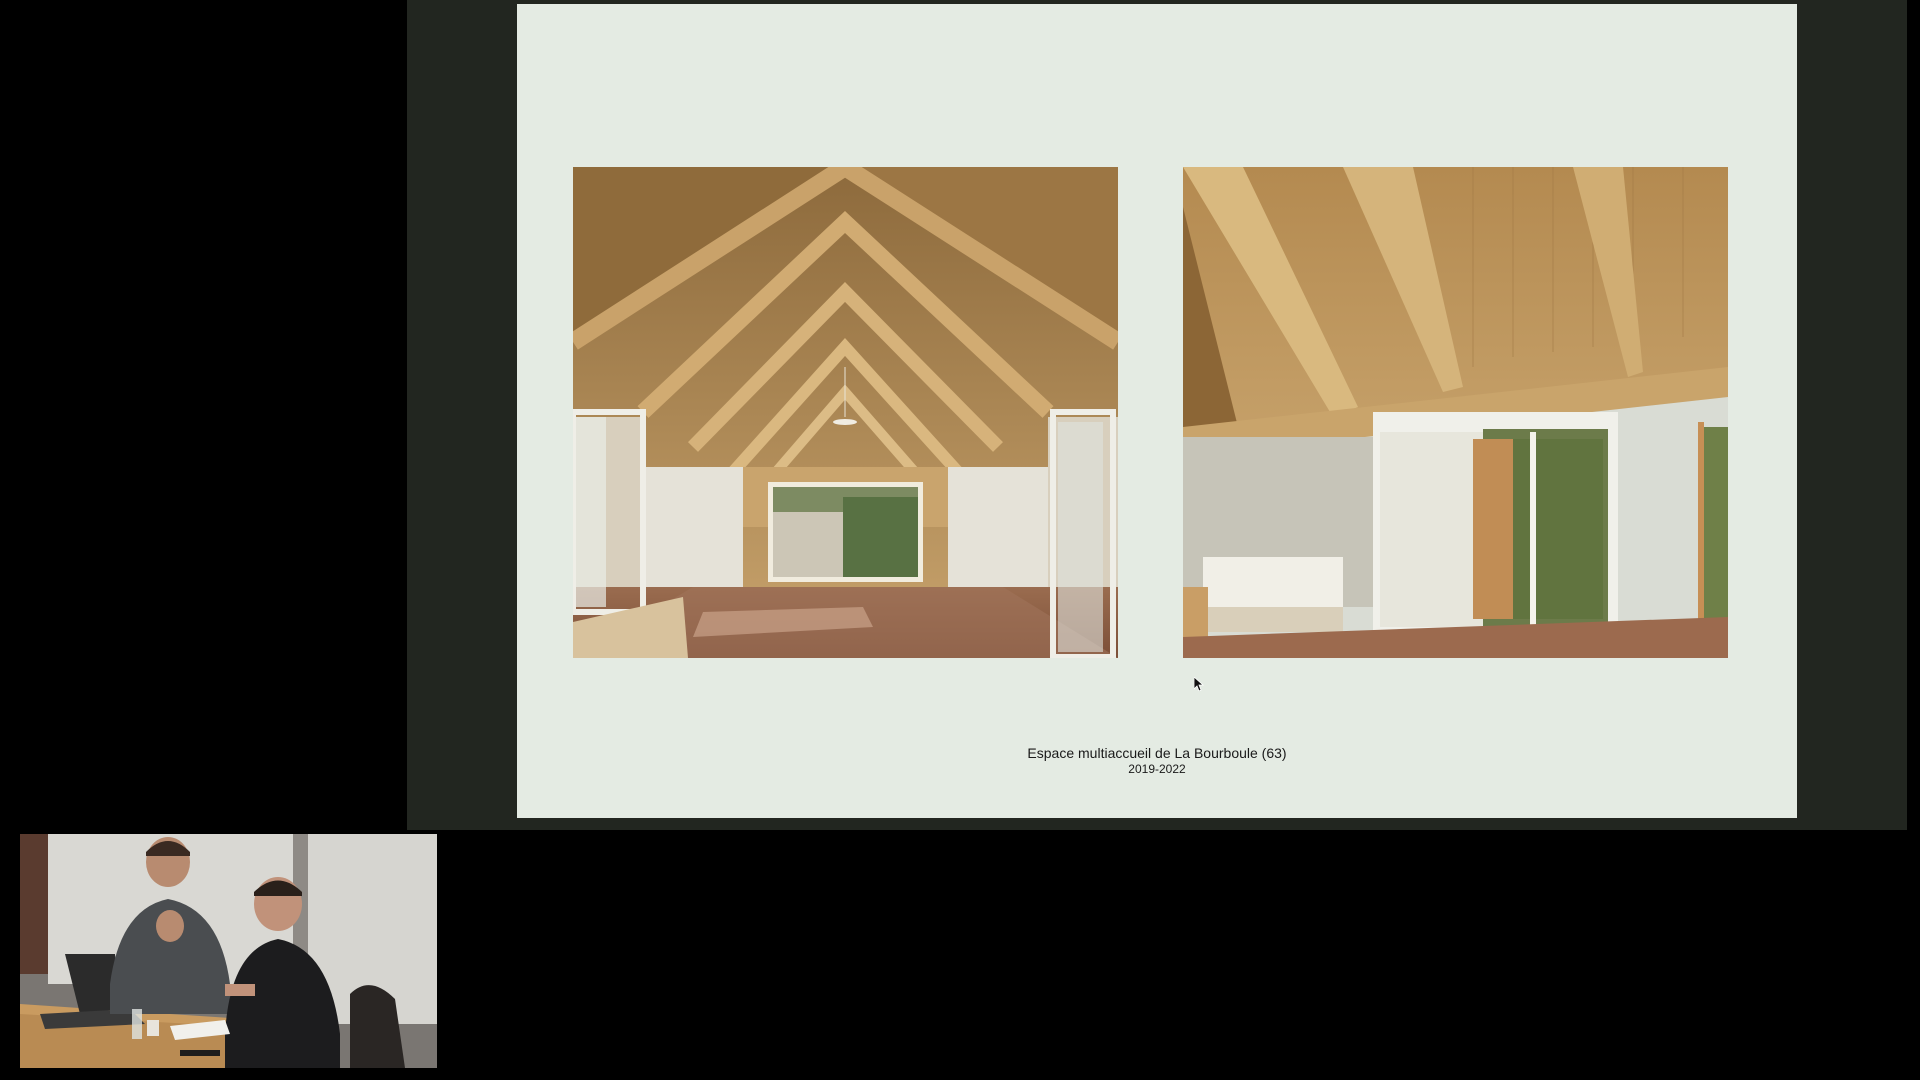 This screenshot has width=1920, height=1080. I want to click on photo-interior-corner, so click(1455, 412).